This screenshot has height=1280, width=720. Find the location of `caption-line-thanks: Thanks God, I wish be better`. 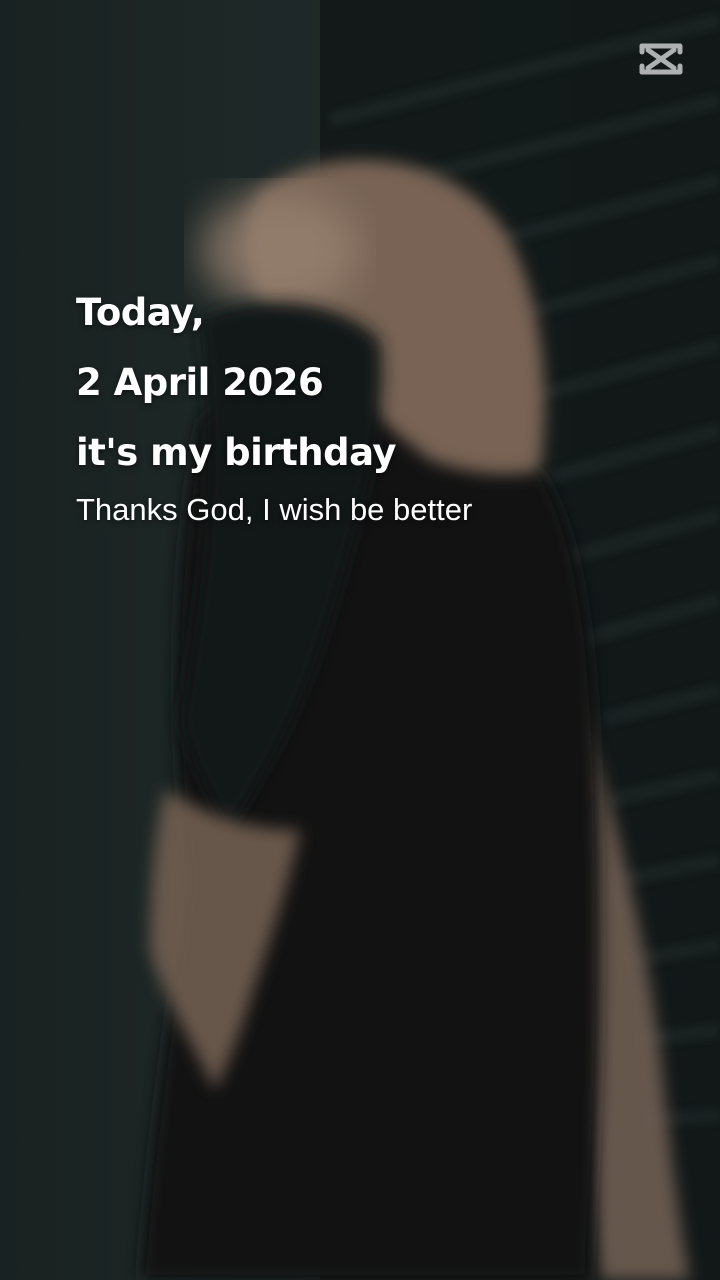

caption-line-thanks: Thanks God, I wish be better is located at coordinates (274, 509).